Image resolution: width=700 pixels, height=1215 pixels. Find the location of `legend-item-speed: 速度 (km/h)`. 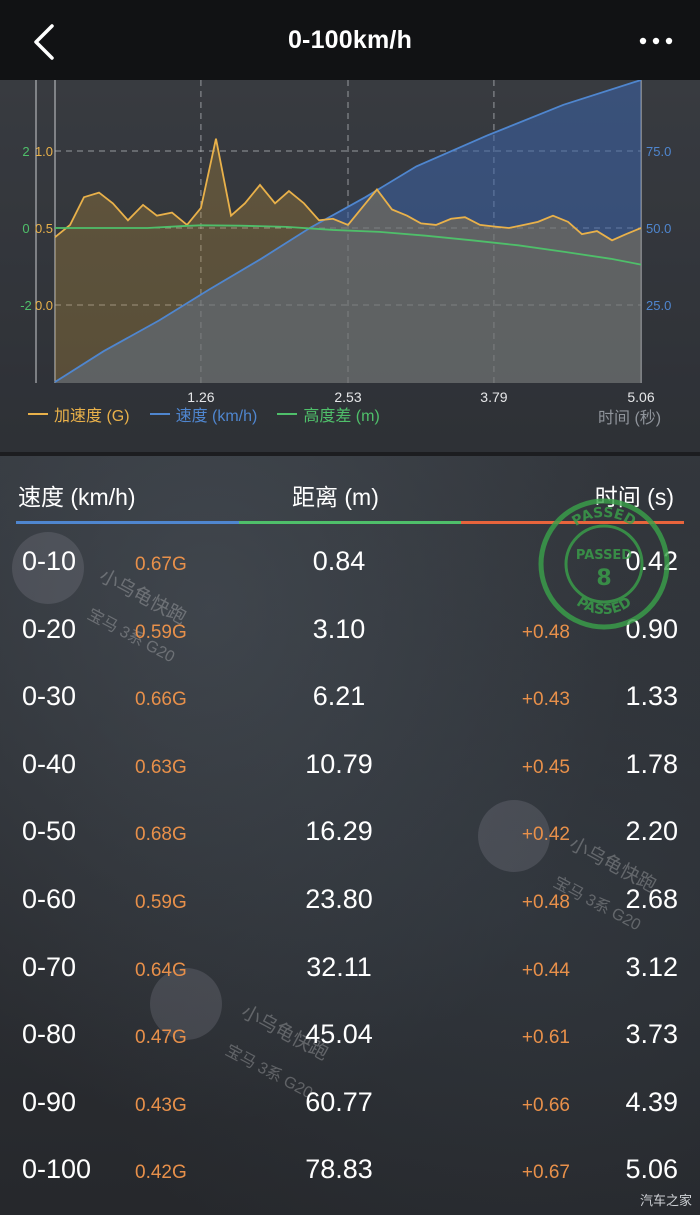

legend-item-speed: 速度 (km/h) is located at coordinates (203, 414).